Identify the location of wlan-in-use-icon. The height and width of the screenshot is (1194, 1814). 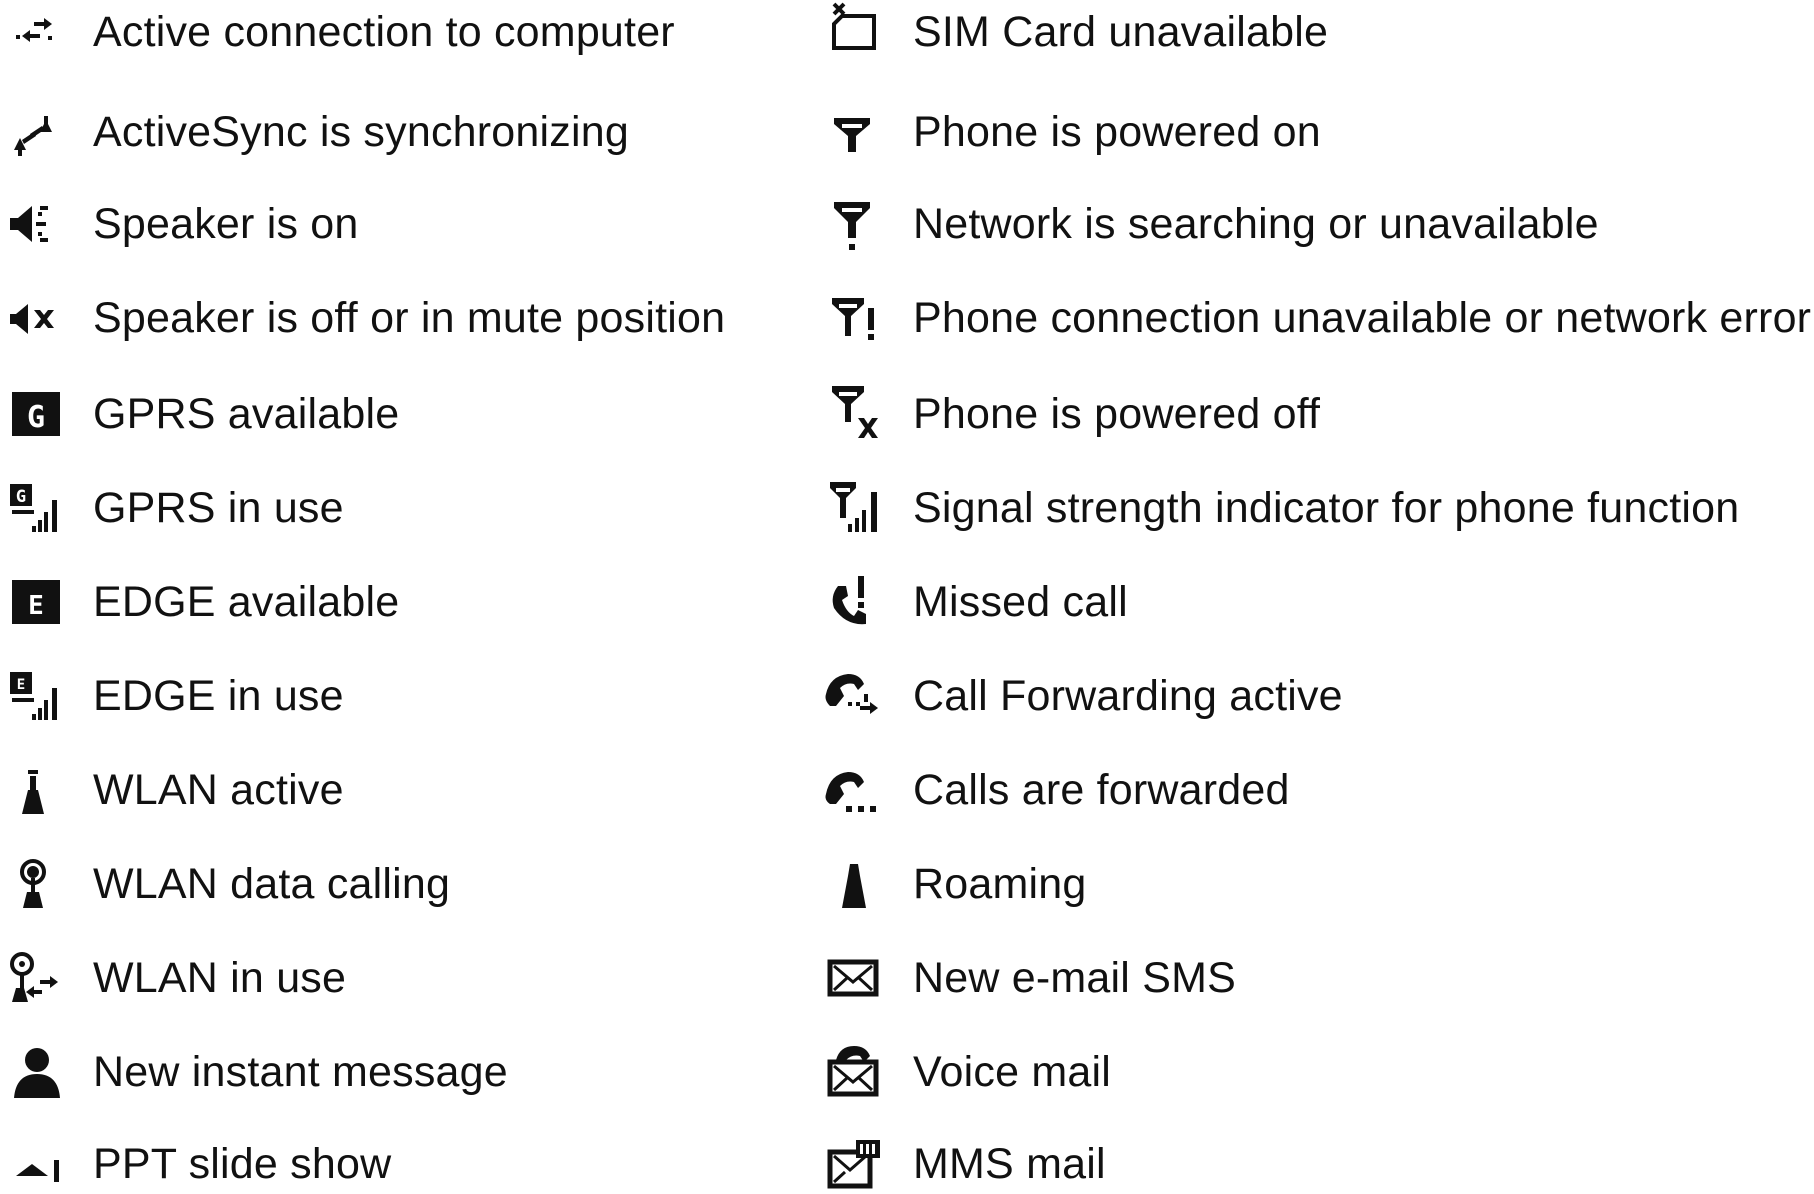
(30, 978).